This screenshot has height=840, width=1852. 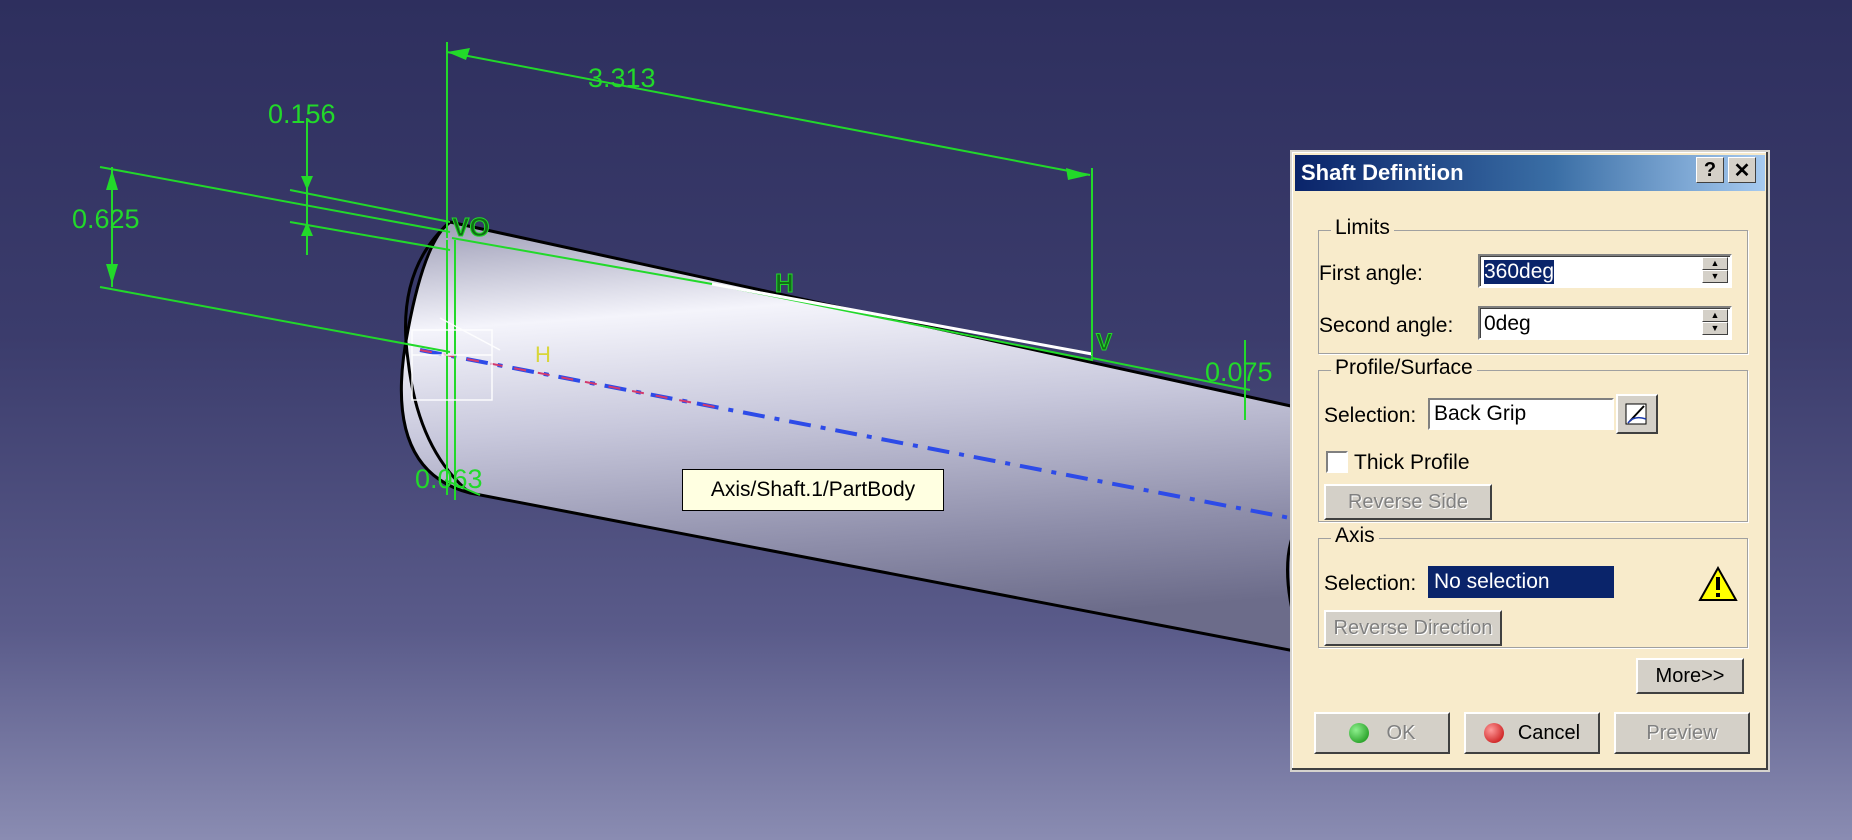 I want to click on second-angle-label: Second angle:, so click(x=1386, y=325).